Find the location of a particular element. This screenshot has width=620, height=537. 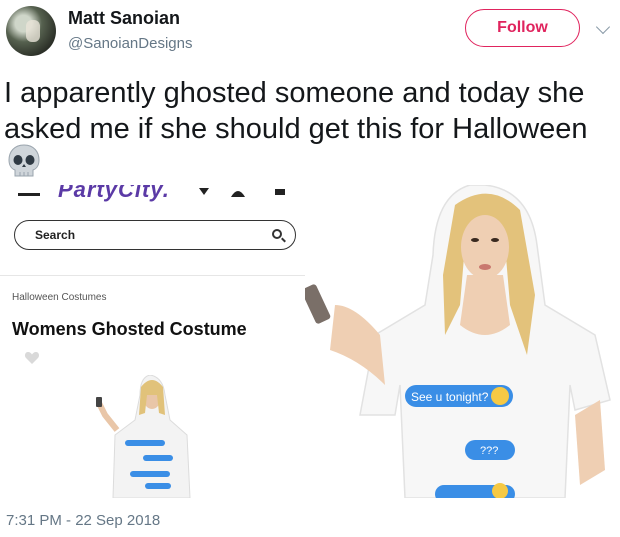

skull-icon is located at coordinates (24, 160).